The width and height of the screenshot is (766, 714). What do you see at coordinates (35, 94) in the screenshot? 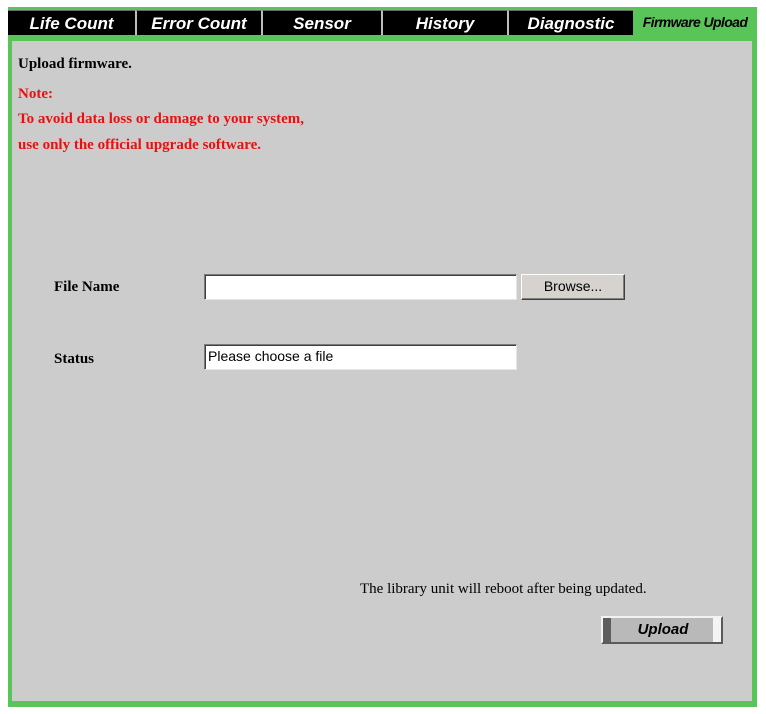
I see `note-label: Note:` at bounding box center [35, 94].